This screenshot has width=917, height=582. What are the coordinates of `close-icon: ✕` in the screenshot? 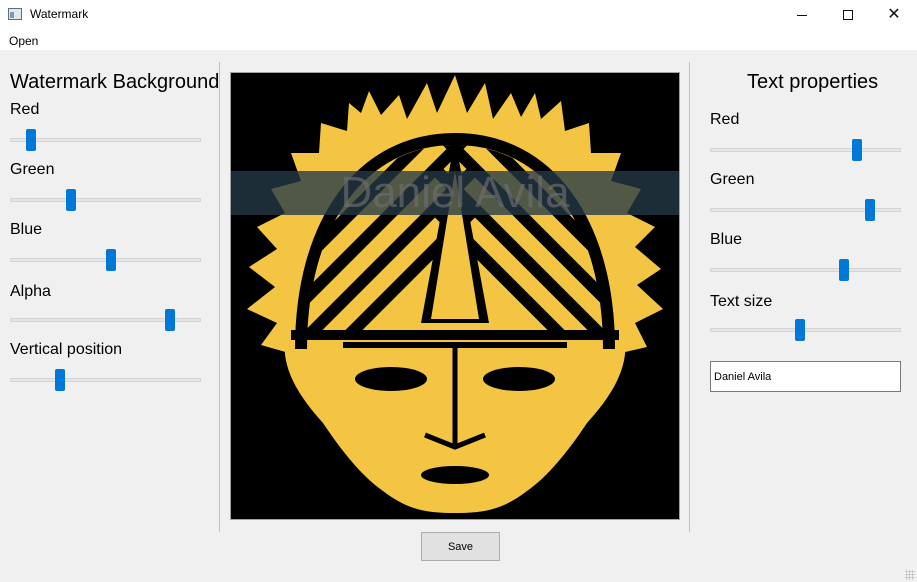 It's located at (894, 14).